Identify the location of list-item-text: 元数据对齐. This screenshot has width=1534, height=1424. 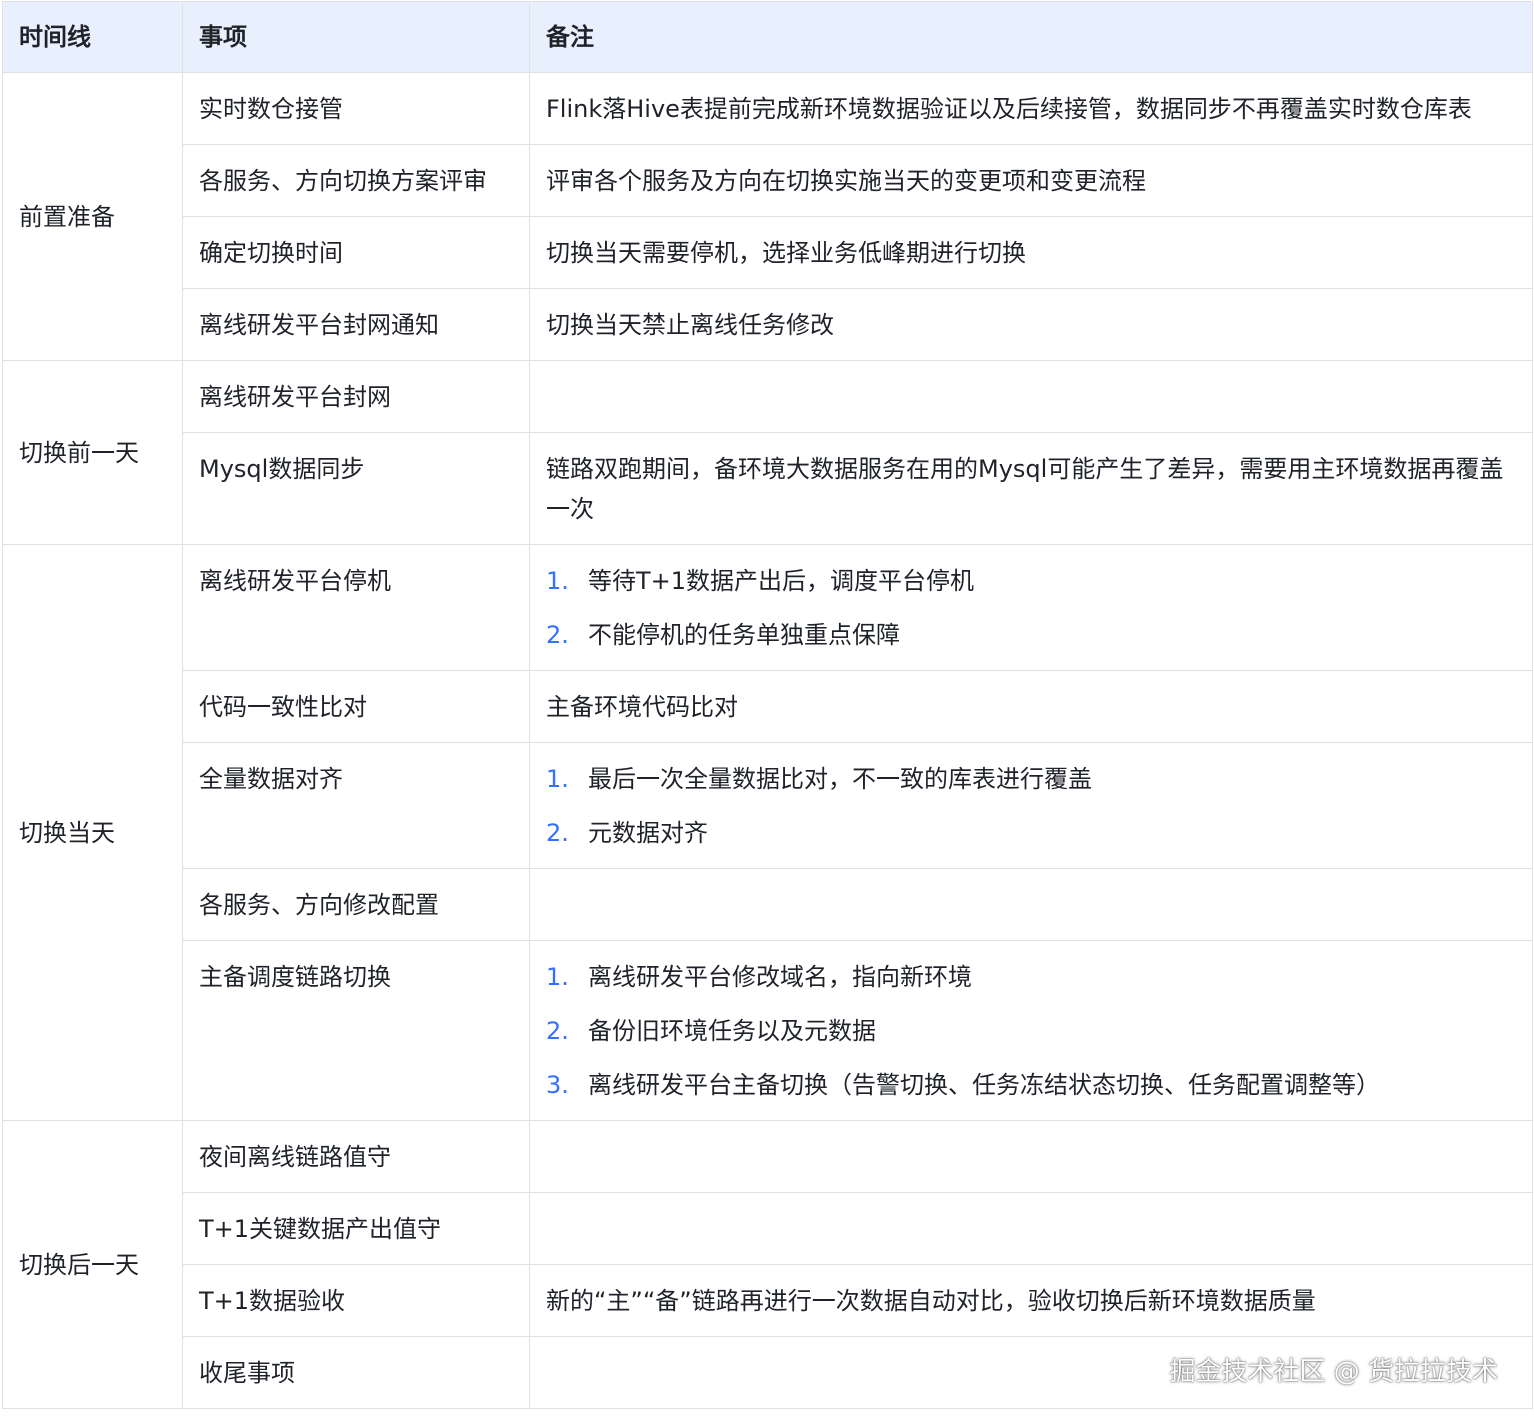
(648, 833).